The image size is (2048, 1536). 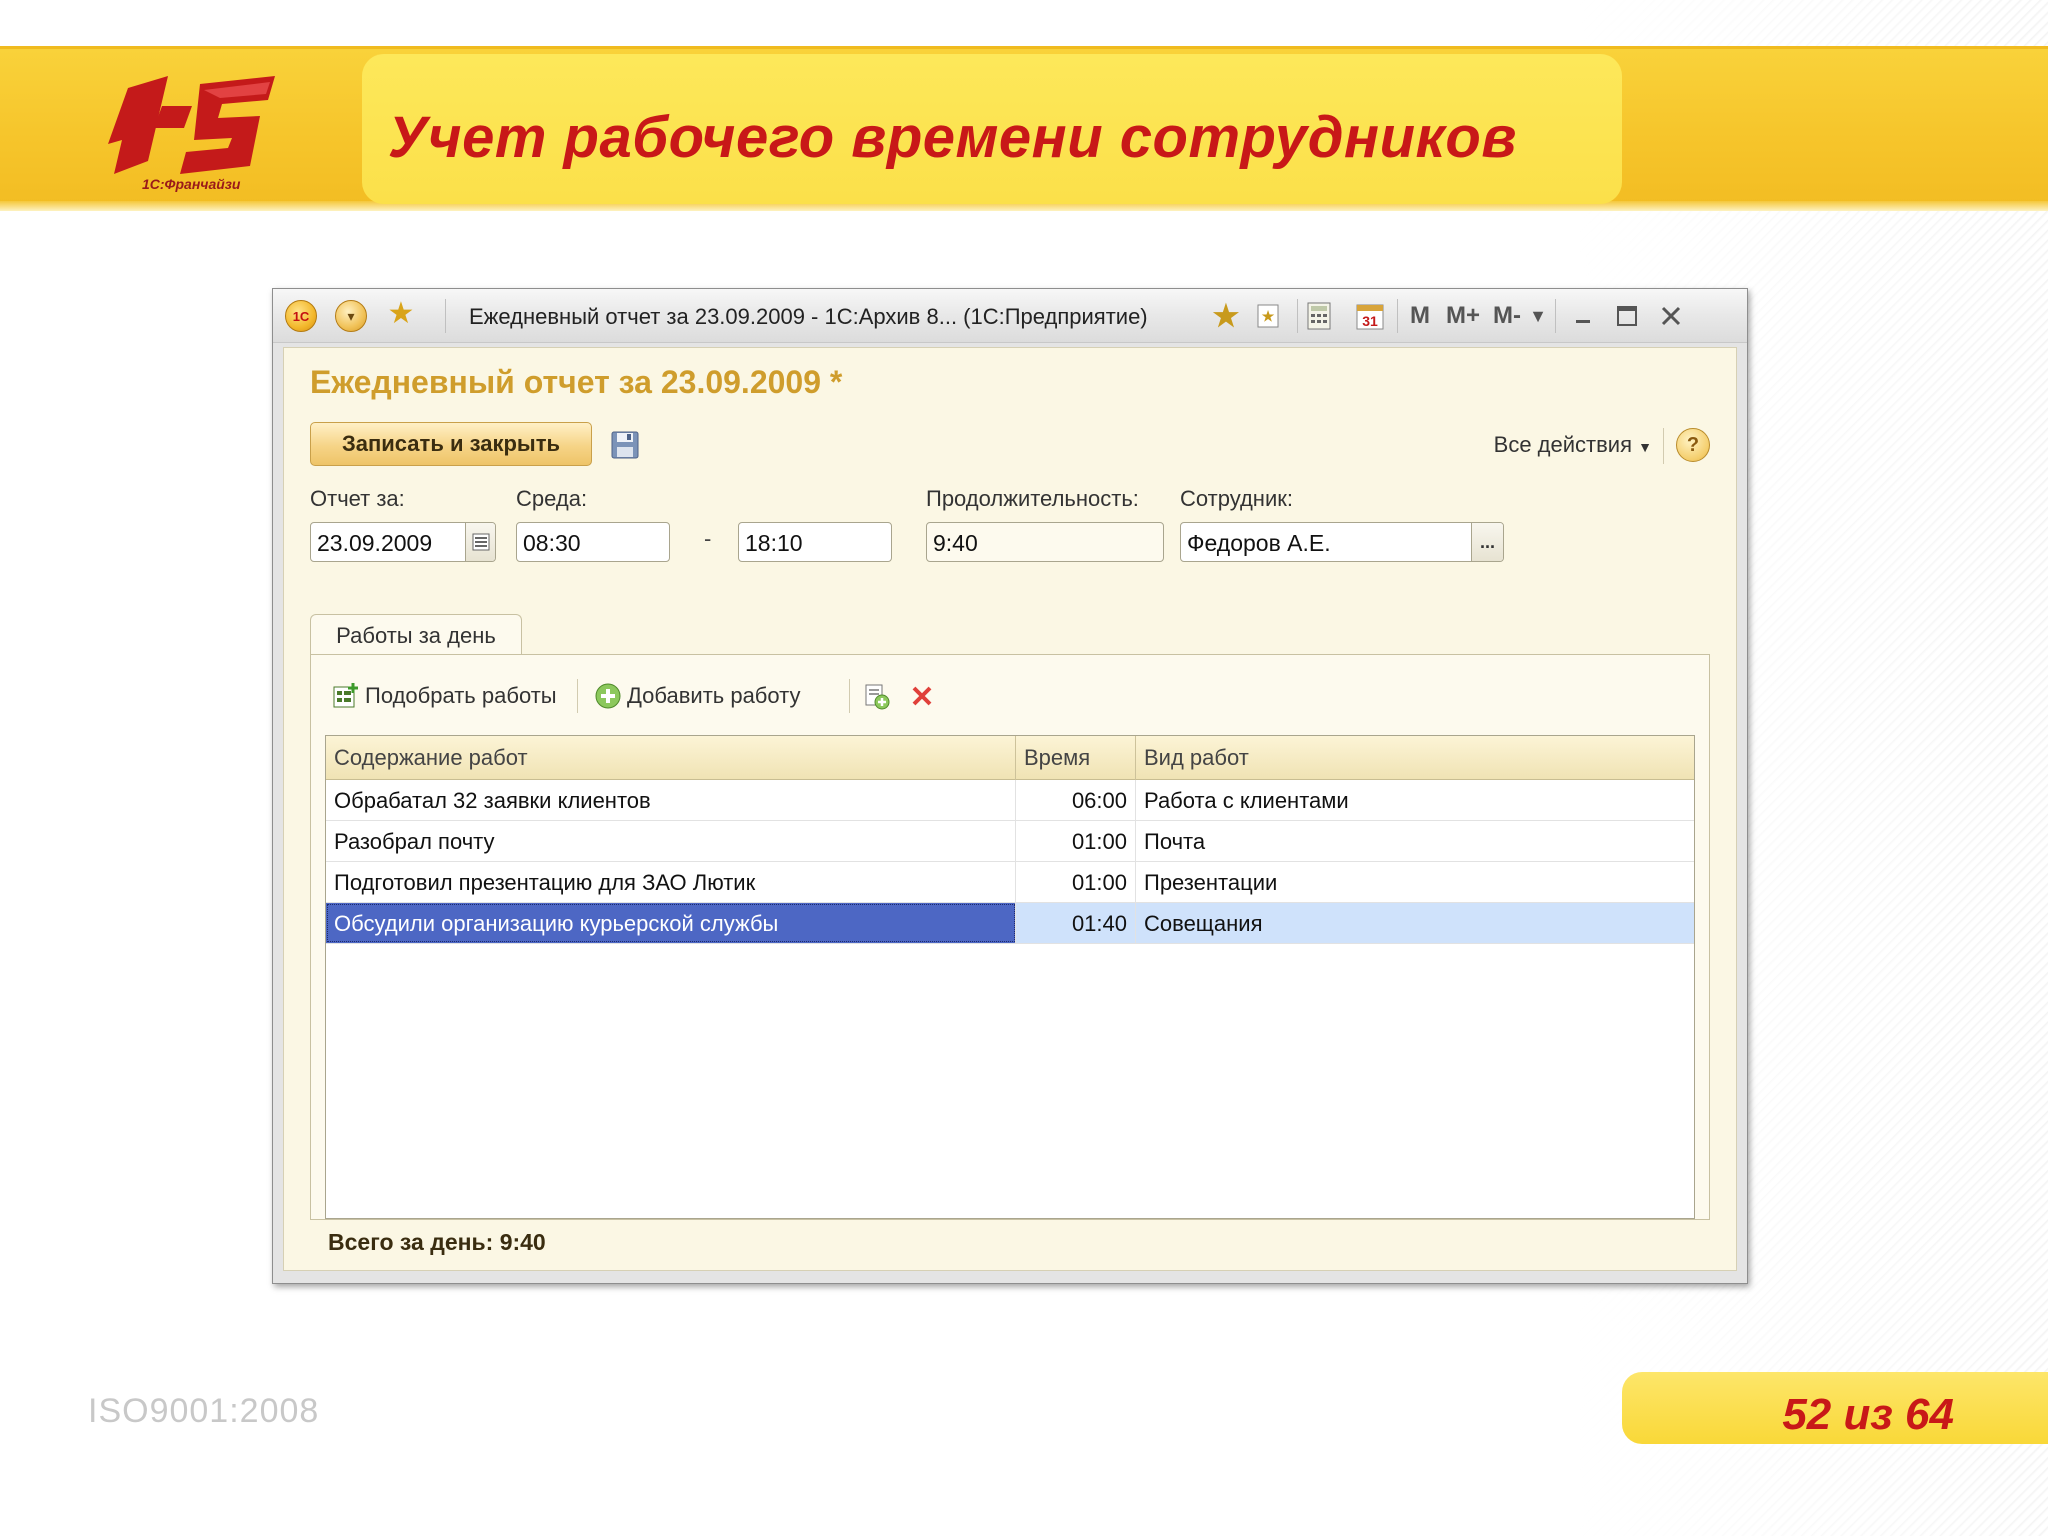 What do you see at coordinates (593, 542) in the screenshot?
I see `time-from-field: 08:30` at bounding box center [593, 542].